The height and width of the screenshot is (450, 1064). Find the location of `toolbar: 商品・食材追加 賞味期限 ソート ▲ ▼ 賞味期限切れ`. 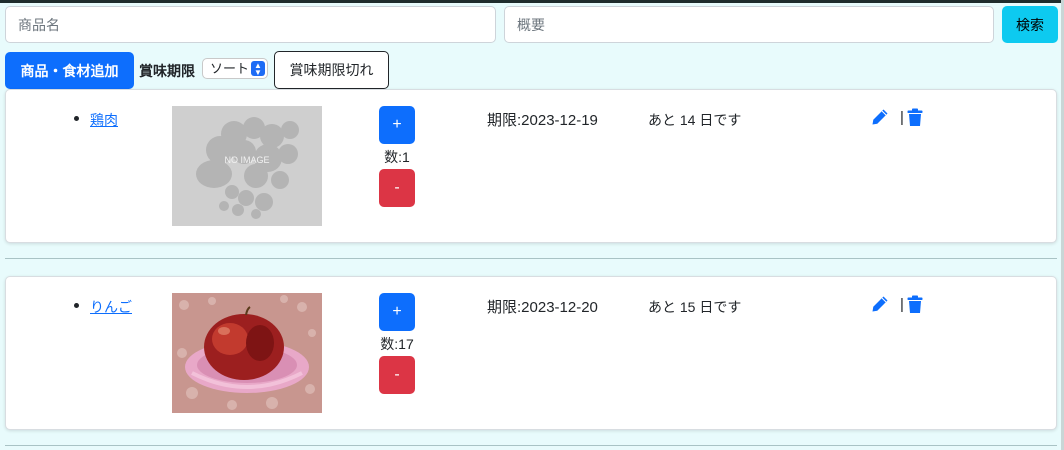

toolbar: 商品・食材追加 賞味期限 ソート ▲ ▼ 賞味期限切れ is located at coordinates (534, 70).